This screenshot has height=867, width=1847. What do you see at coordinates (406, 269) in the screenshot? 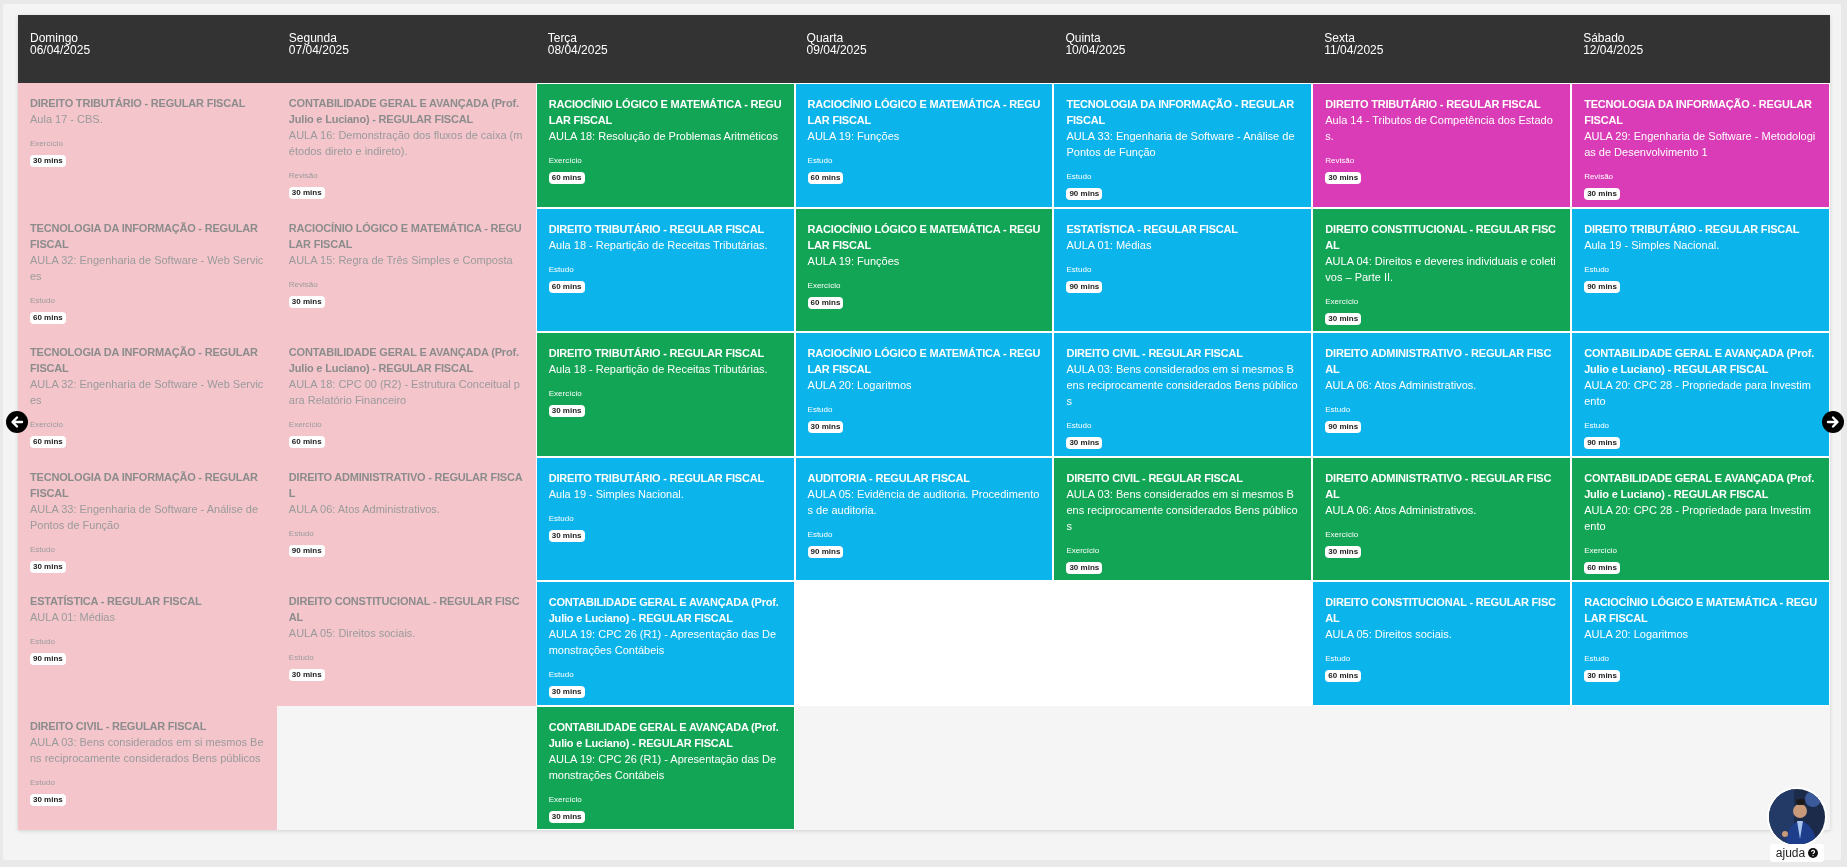
I see `lesson-card: RACIOCÍNIO LÓGICO E MATEMÁTICA - REGULAR FISCAL AULA 15: Regra de Três Simples e Composta Revisão 30 mins` at bounding box center [406, 269].